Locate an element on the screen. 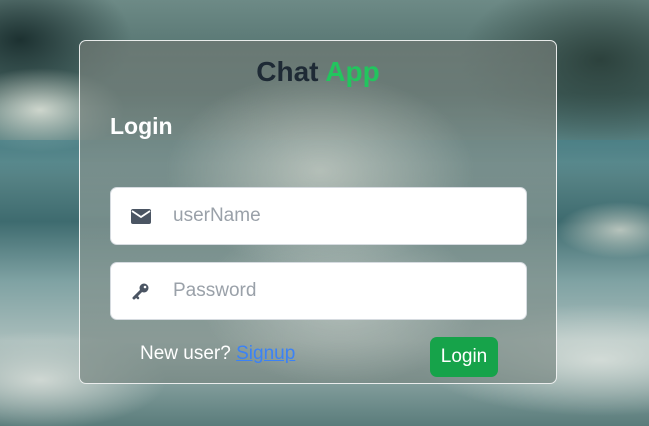  signup-link: Signup is located at coordinates (265, 353).